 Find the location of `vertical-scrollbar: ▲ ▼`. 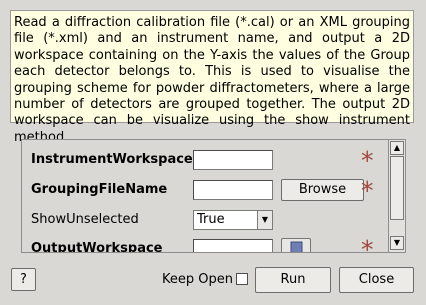

vertical-scrollbar: ▲ ▼ is located at coordinates (396, 196).